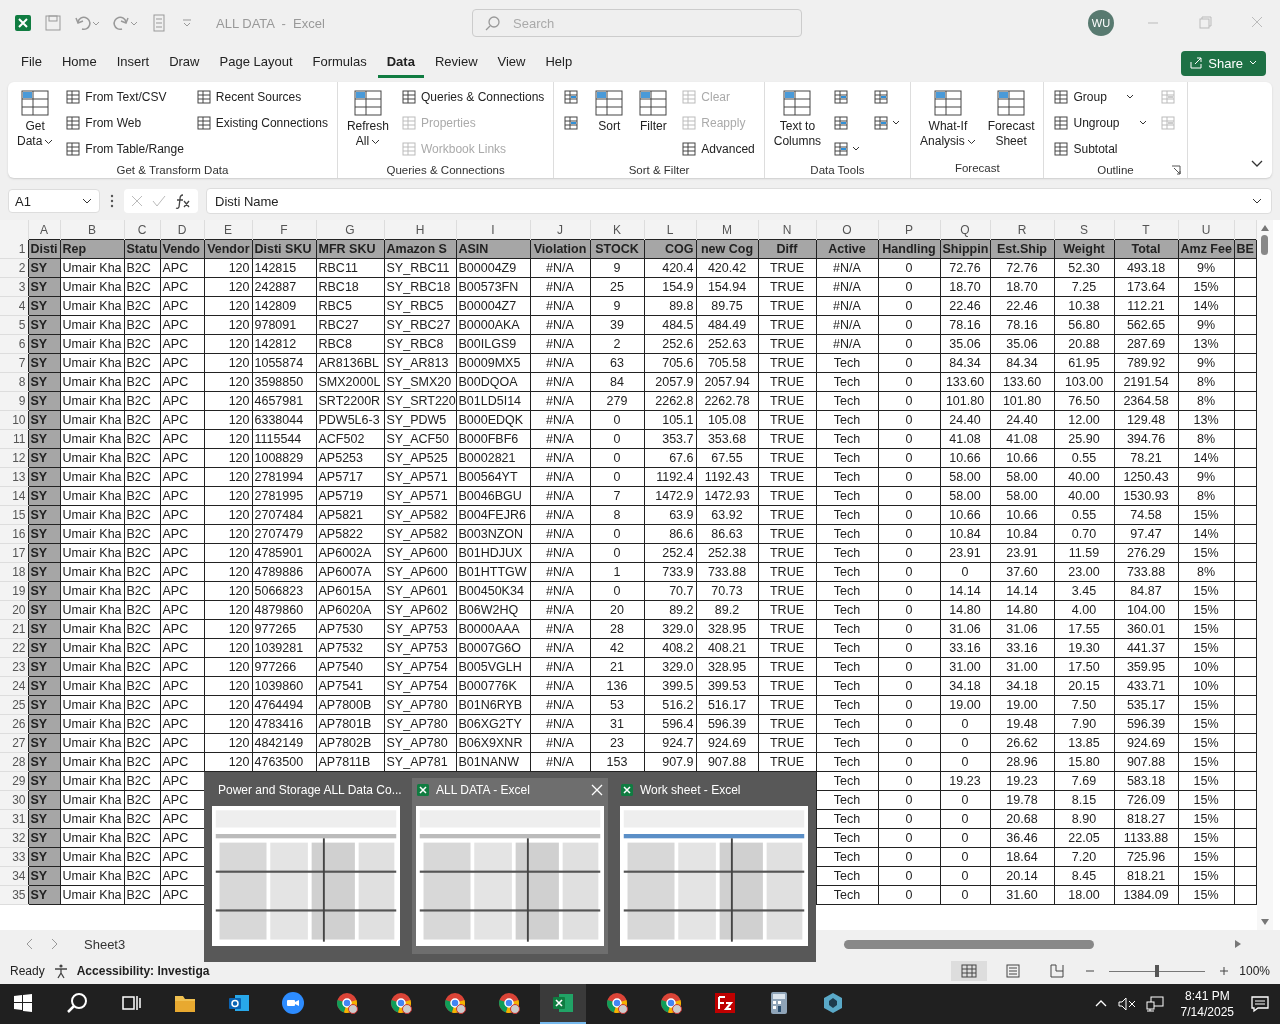 This screenshot has height=1024, width=1280. I want to click on zoom-level: 100%, so click(1254, 971).